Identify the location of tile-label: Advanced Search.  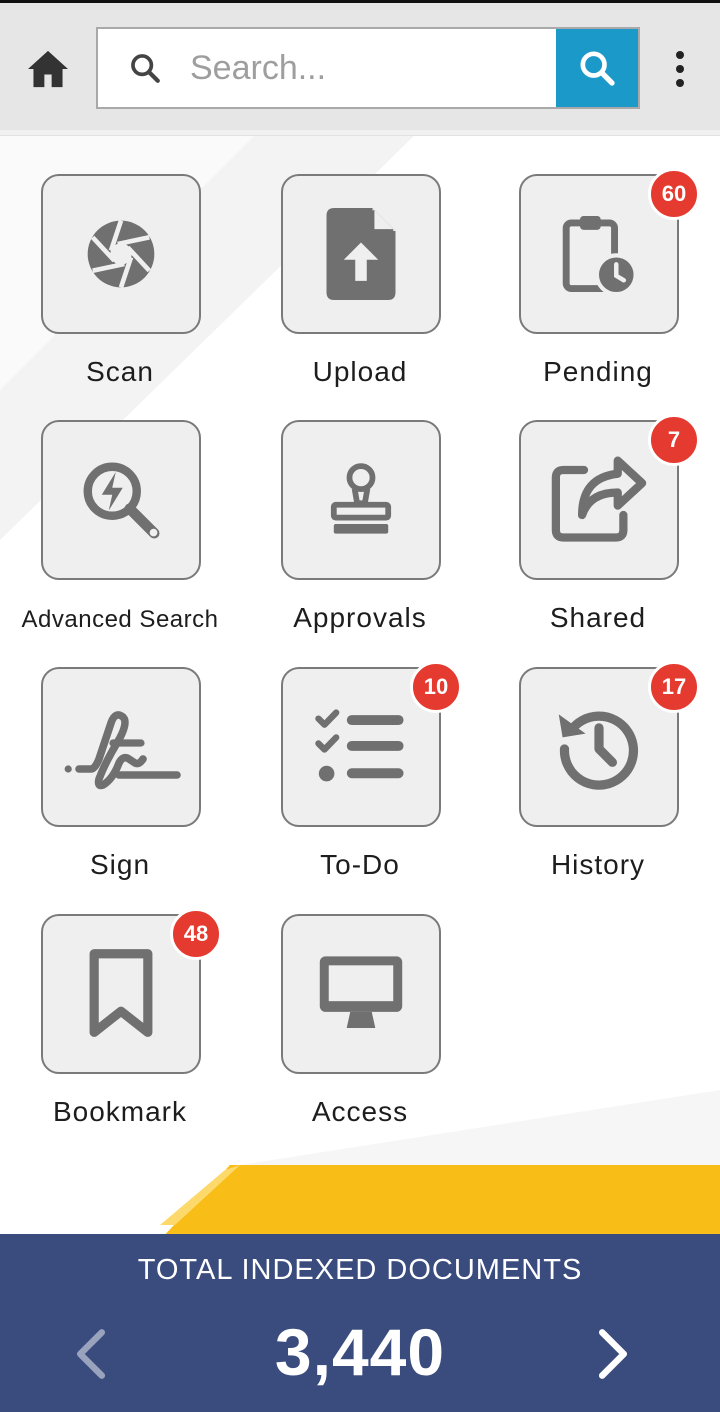
(120, 619).